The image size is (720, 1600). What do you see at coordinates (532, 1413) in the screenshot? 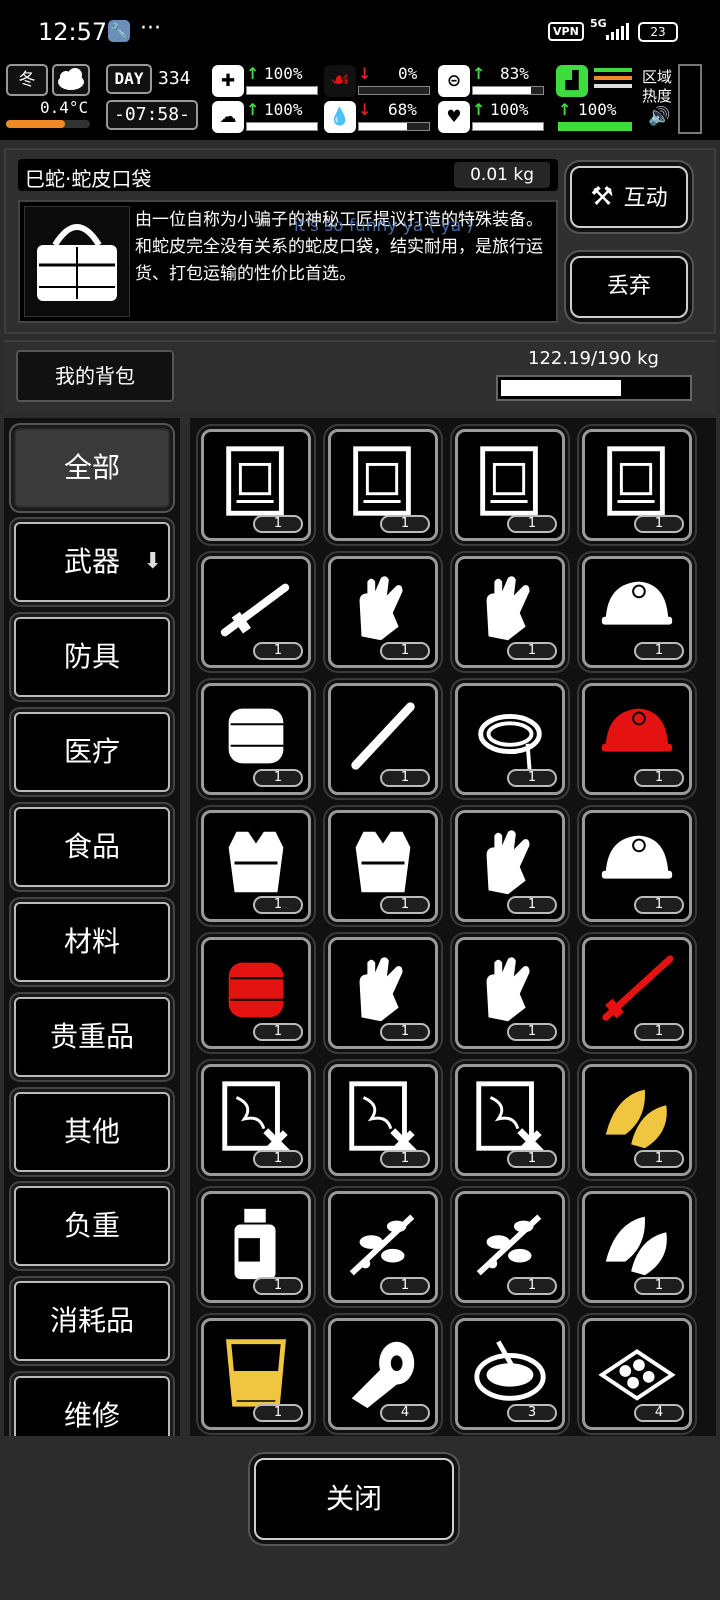
I see `item-count: 3` at bounding box center [532, 1413].